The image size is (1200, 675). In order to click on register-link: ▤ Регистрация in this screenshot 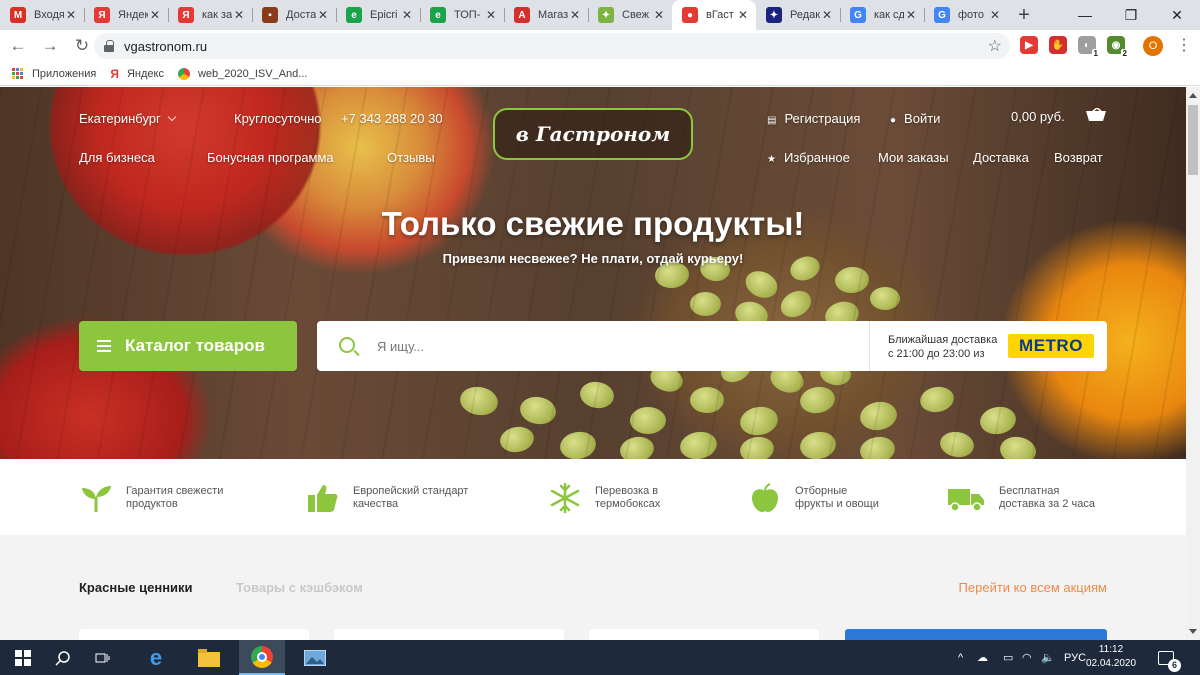, I will do `click(813, 118)`.